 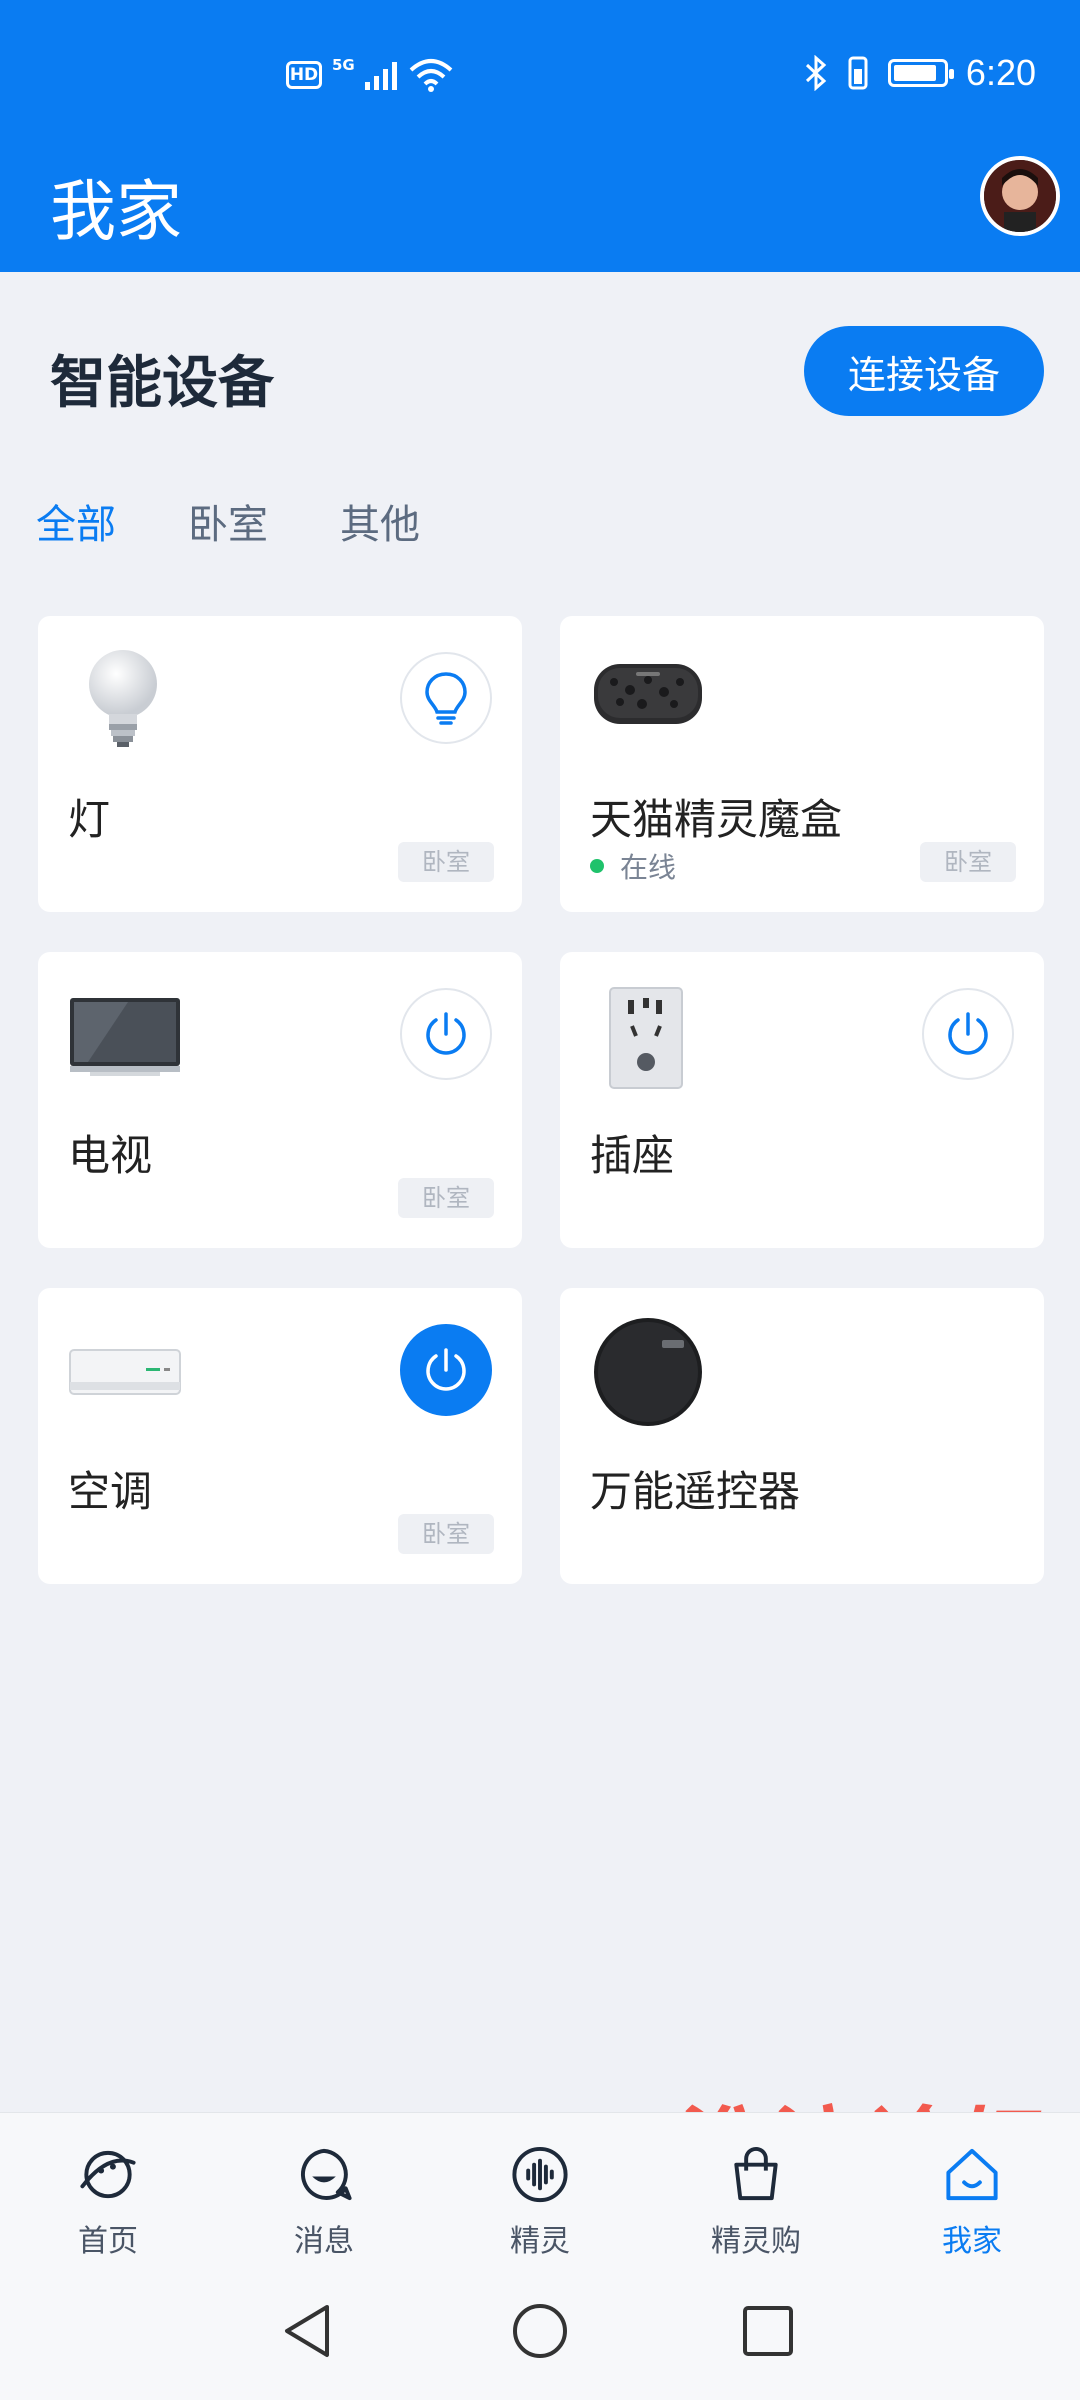 What do you see at coordinates (89, 819) in the screenshot?
I see `device-name: 灯` at bounding box center [89, 819].